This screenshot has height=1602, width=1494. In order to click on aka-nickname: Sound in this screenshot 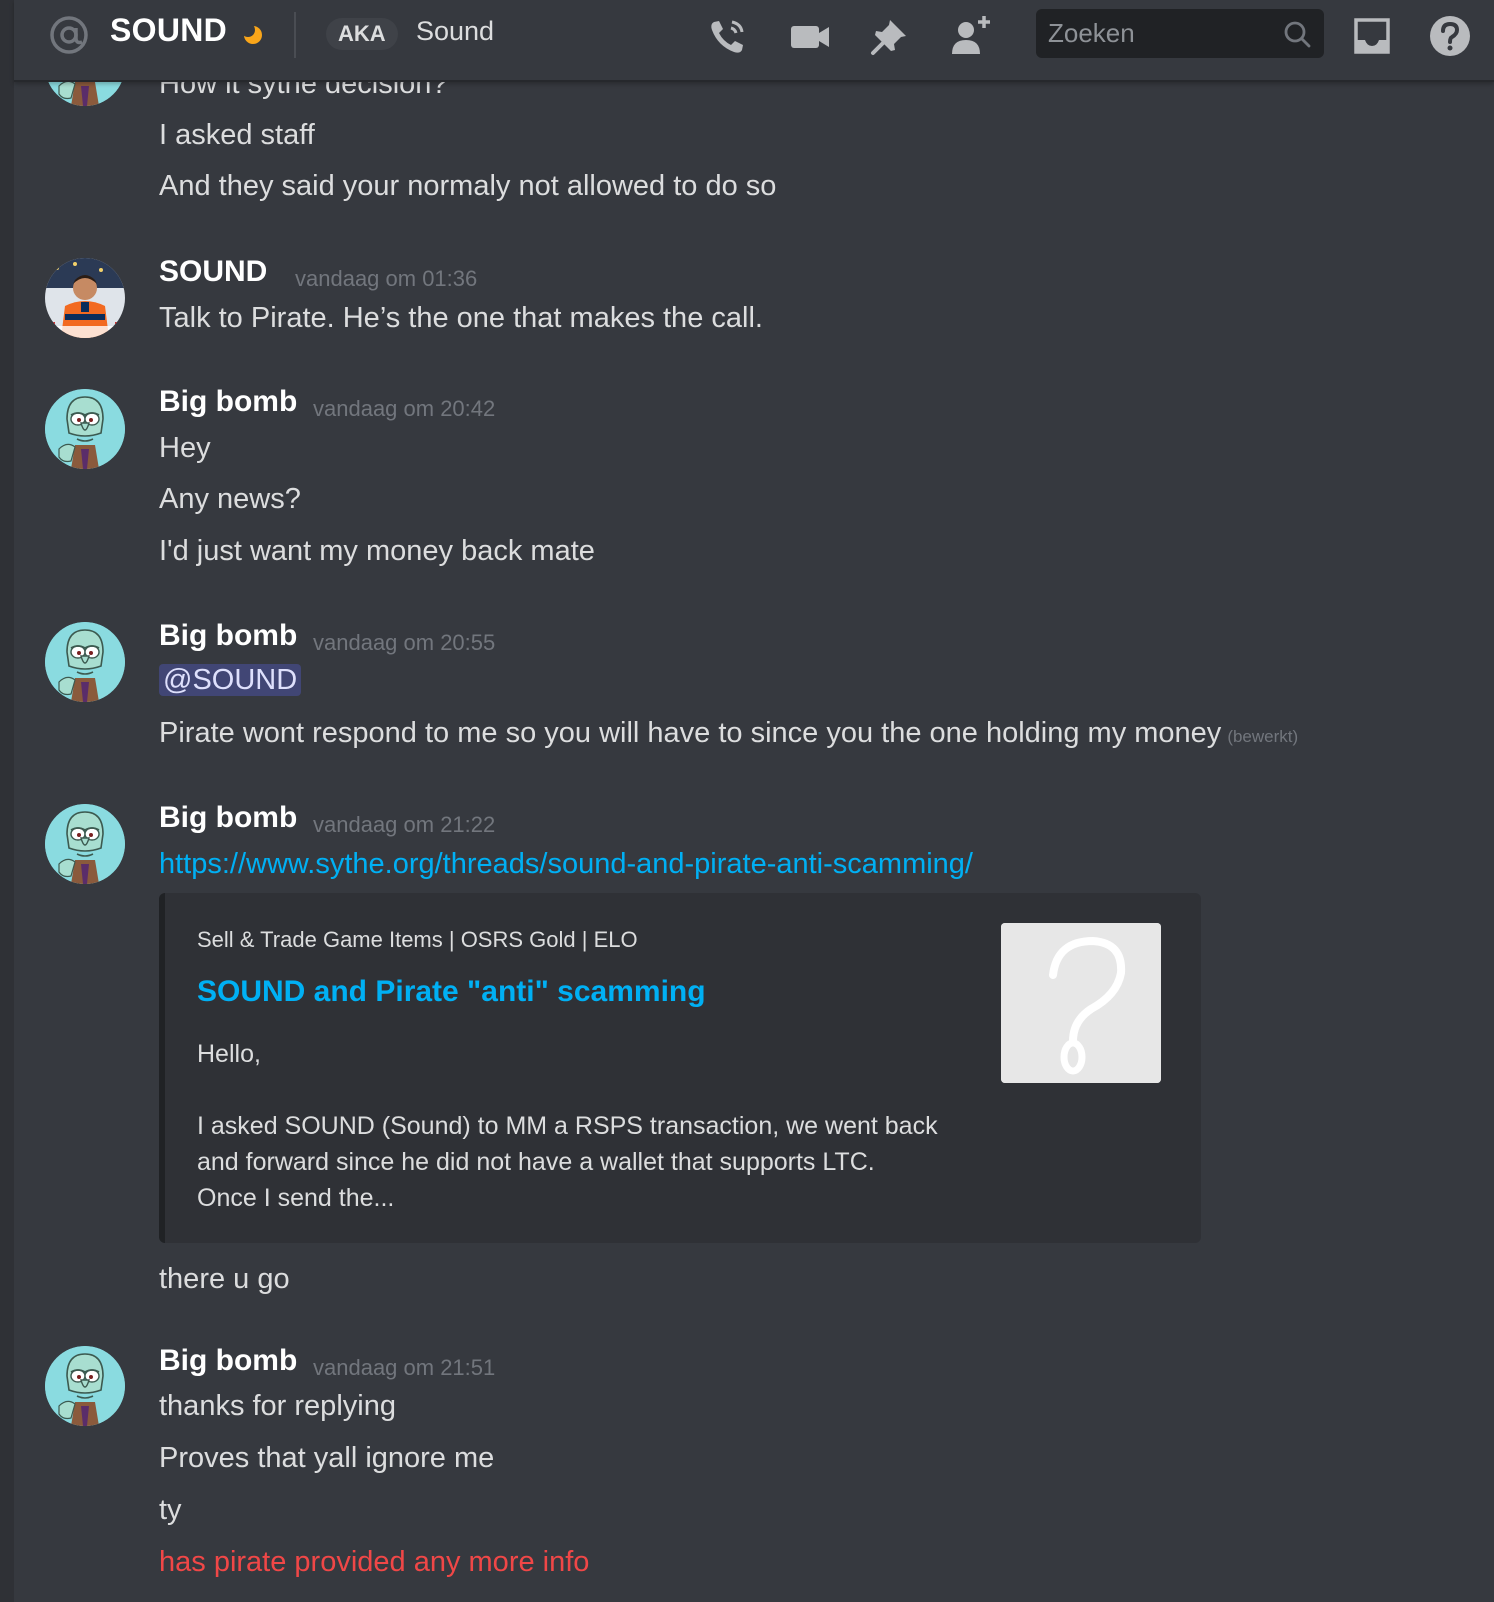, I will do `click(455, 31)`.